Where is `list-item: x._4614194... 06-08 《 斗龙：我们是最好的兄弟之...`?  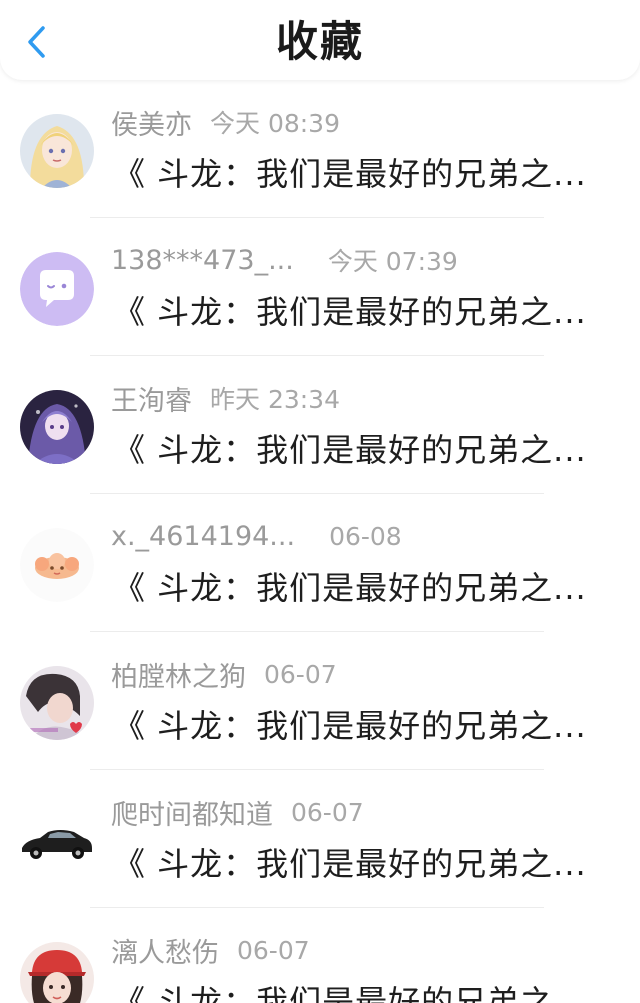
list-item: x._4614194... 06-08 《 斗龙：我们是最好的兄弟之... is located at coordinates (320, 563).